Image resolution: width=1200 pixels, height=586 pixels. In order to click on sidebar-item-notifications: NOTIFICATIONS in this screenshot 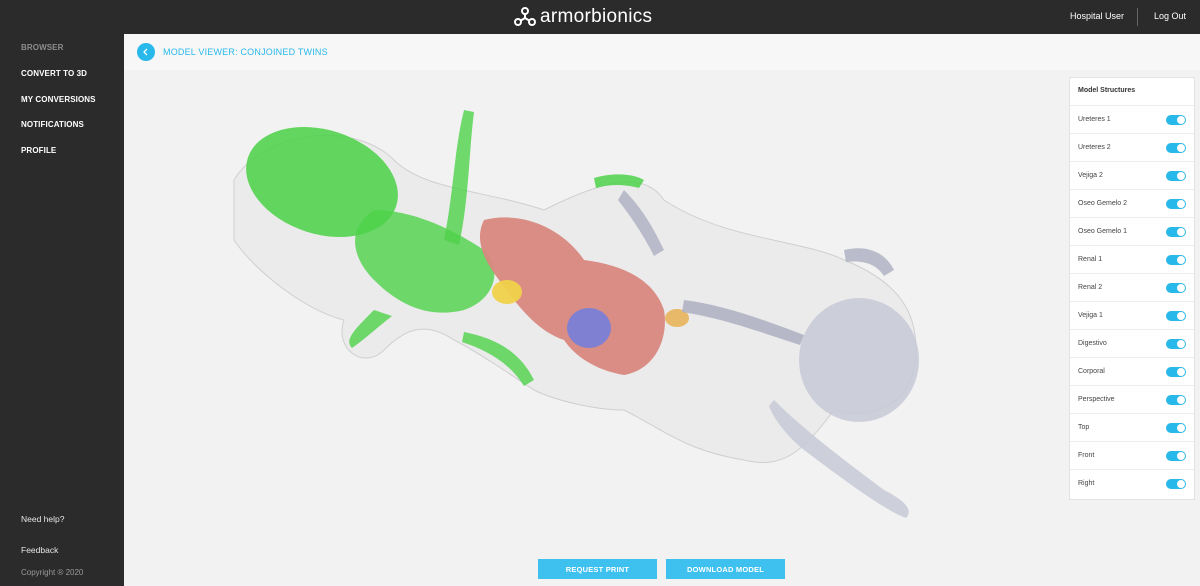, I will do `click(52, 124)`.